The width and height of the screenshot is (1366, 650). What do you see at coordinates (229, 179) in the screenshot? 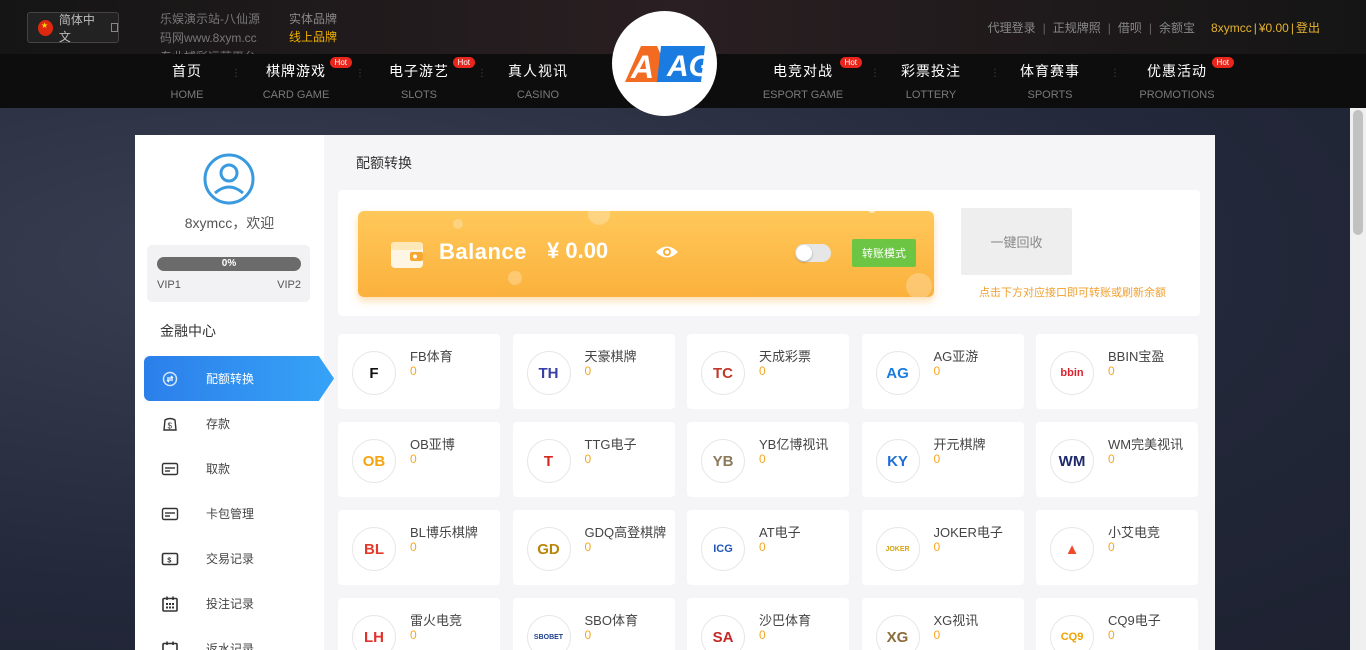
I see `avatar-icon` at bounding box center [229, 179].